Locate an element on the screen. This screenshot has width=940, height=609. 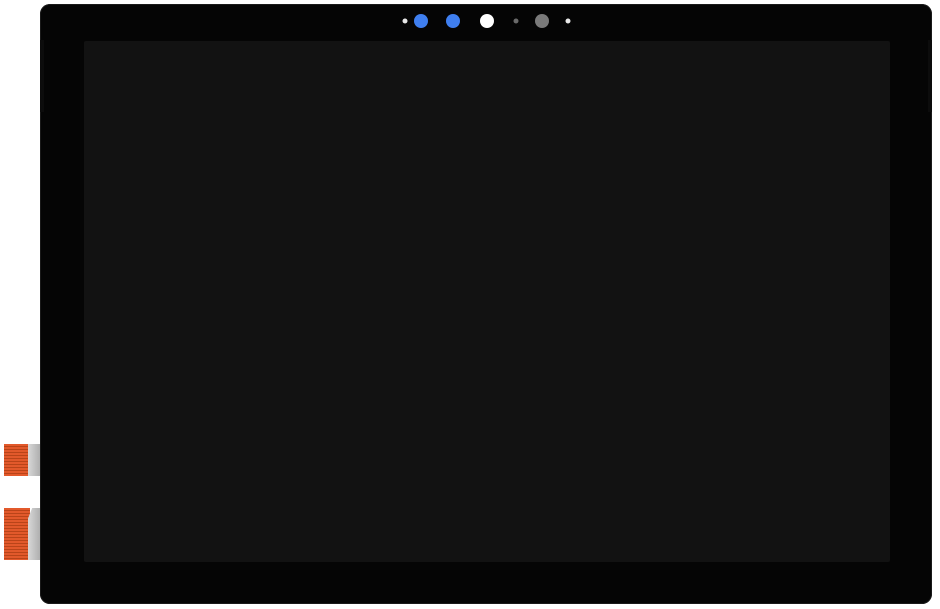
digitizer-flex-cable is located at coordinates (23, 534).